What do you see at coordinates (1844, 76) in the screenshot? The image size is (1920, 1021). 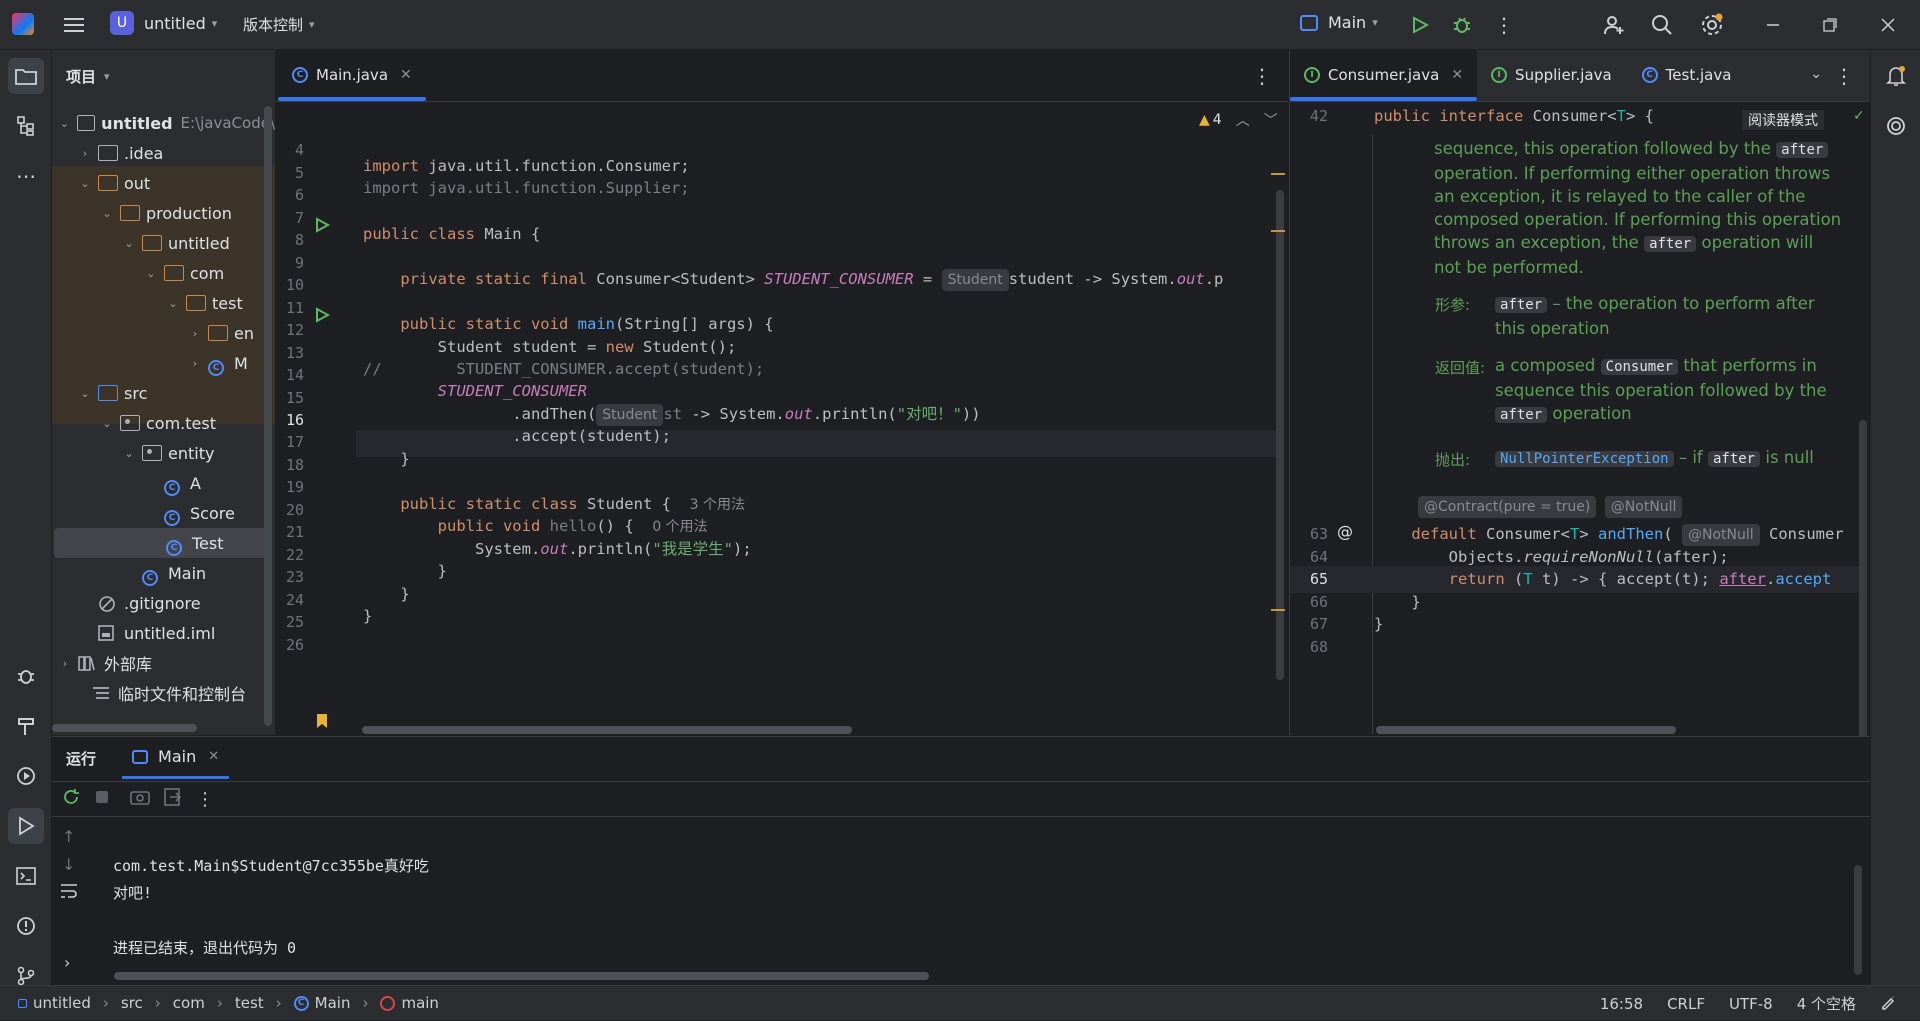 I see `split-tab-options-icon: ⋮` at bounding box center [1844, 76].